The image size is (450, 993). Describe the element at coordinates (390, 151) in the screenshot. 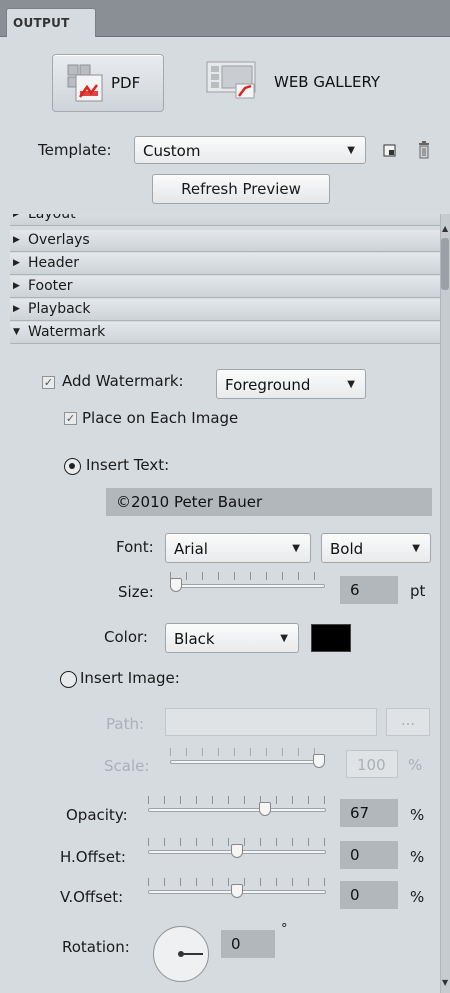

I see `save-template-icon` at that location.